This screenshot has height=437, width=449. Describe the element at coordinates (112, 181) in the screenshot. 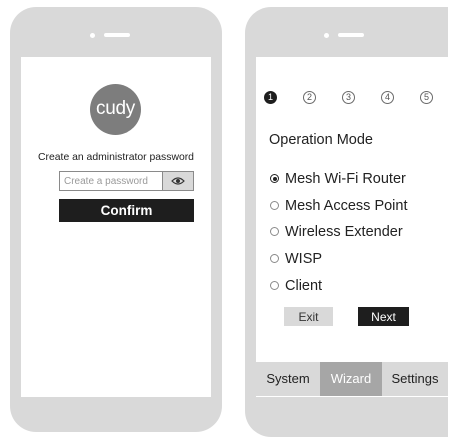

I see `password-input` at that location.